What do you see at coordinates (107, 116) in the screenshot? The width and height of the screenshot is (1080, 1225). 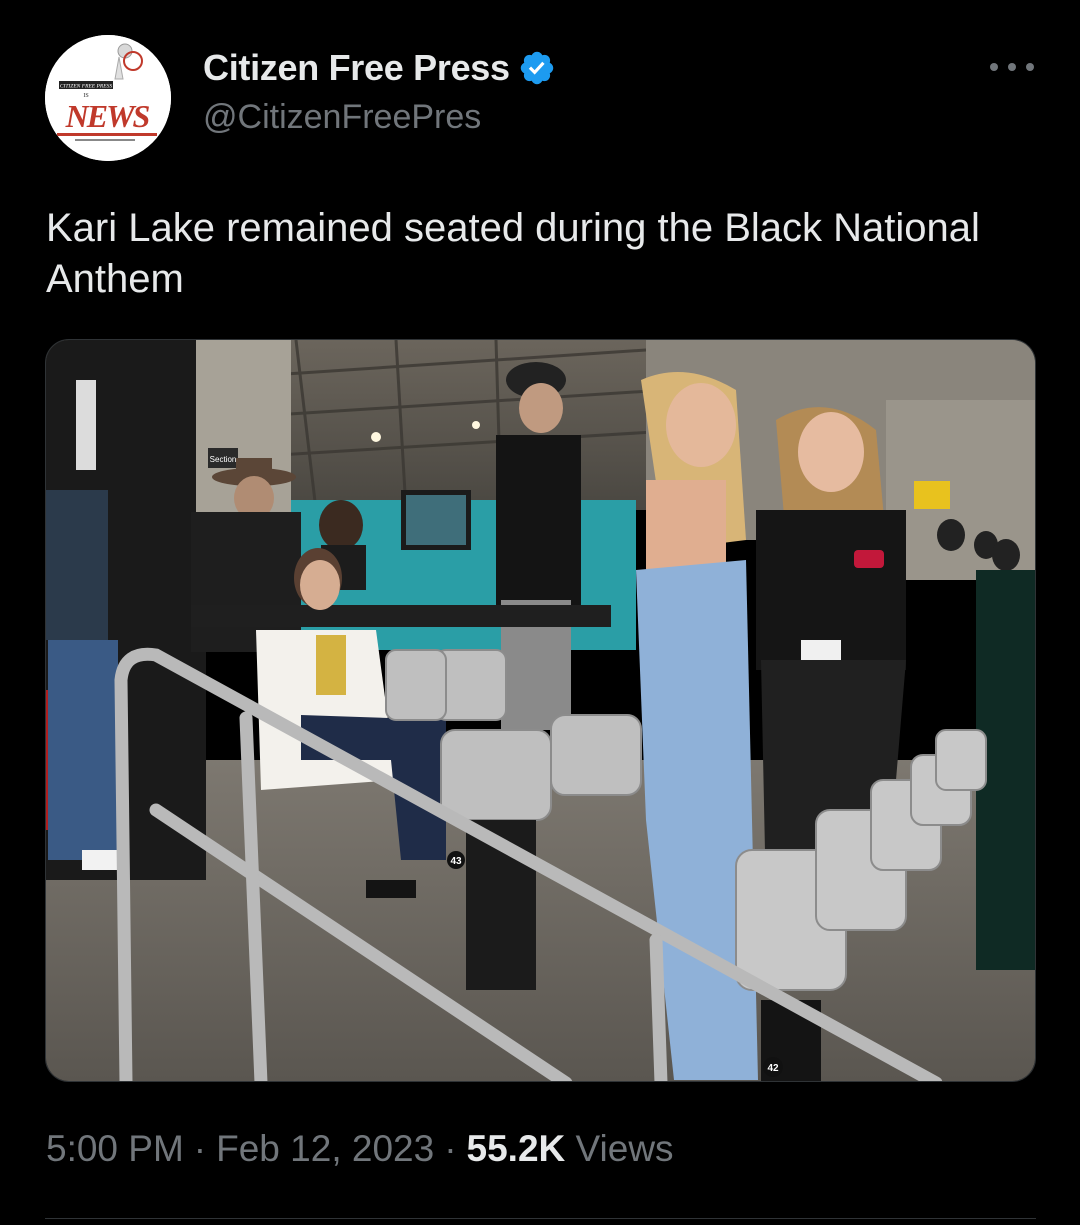 I see `avatar-logo-text: NEWS` at bounding box center [107, 116].